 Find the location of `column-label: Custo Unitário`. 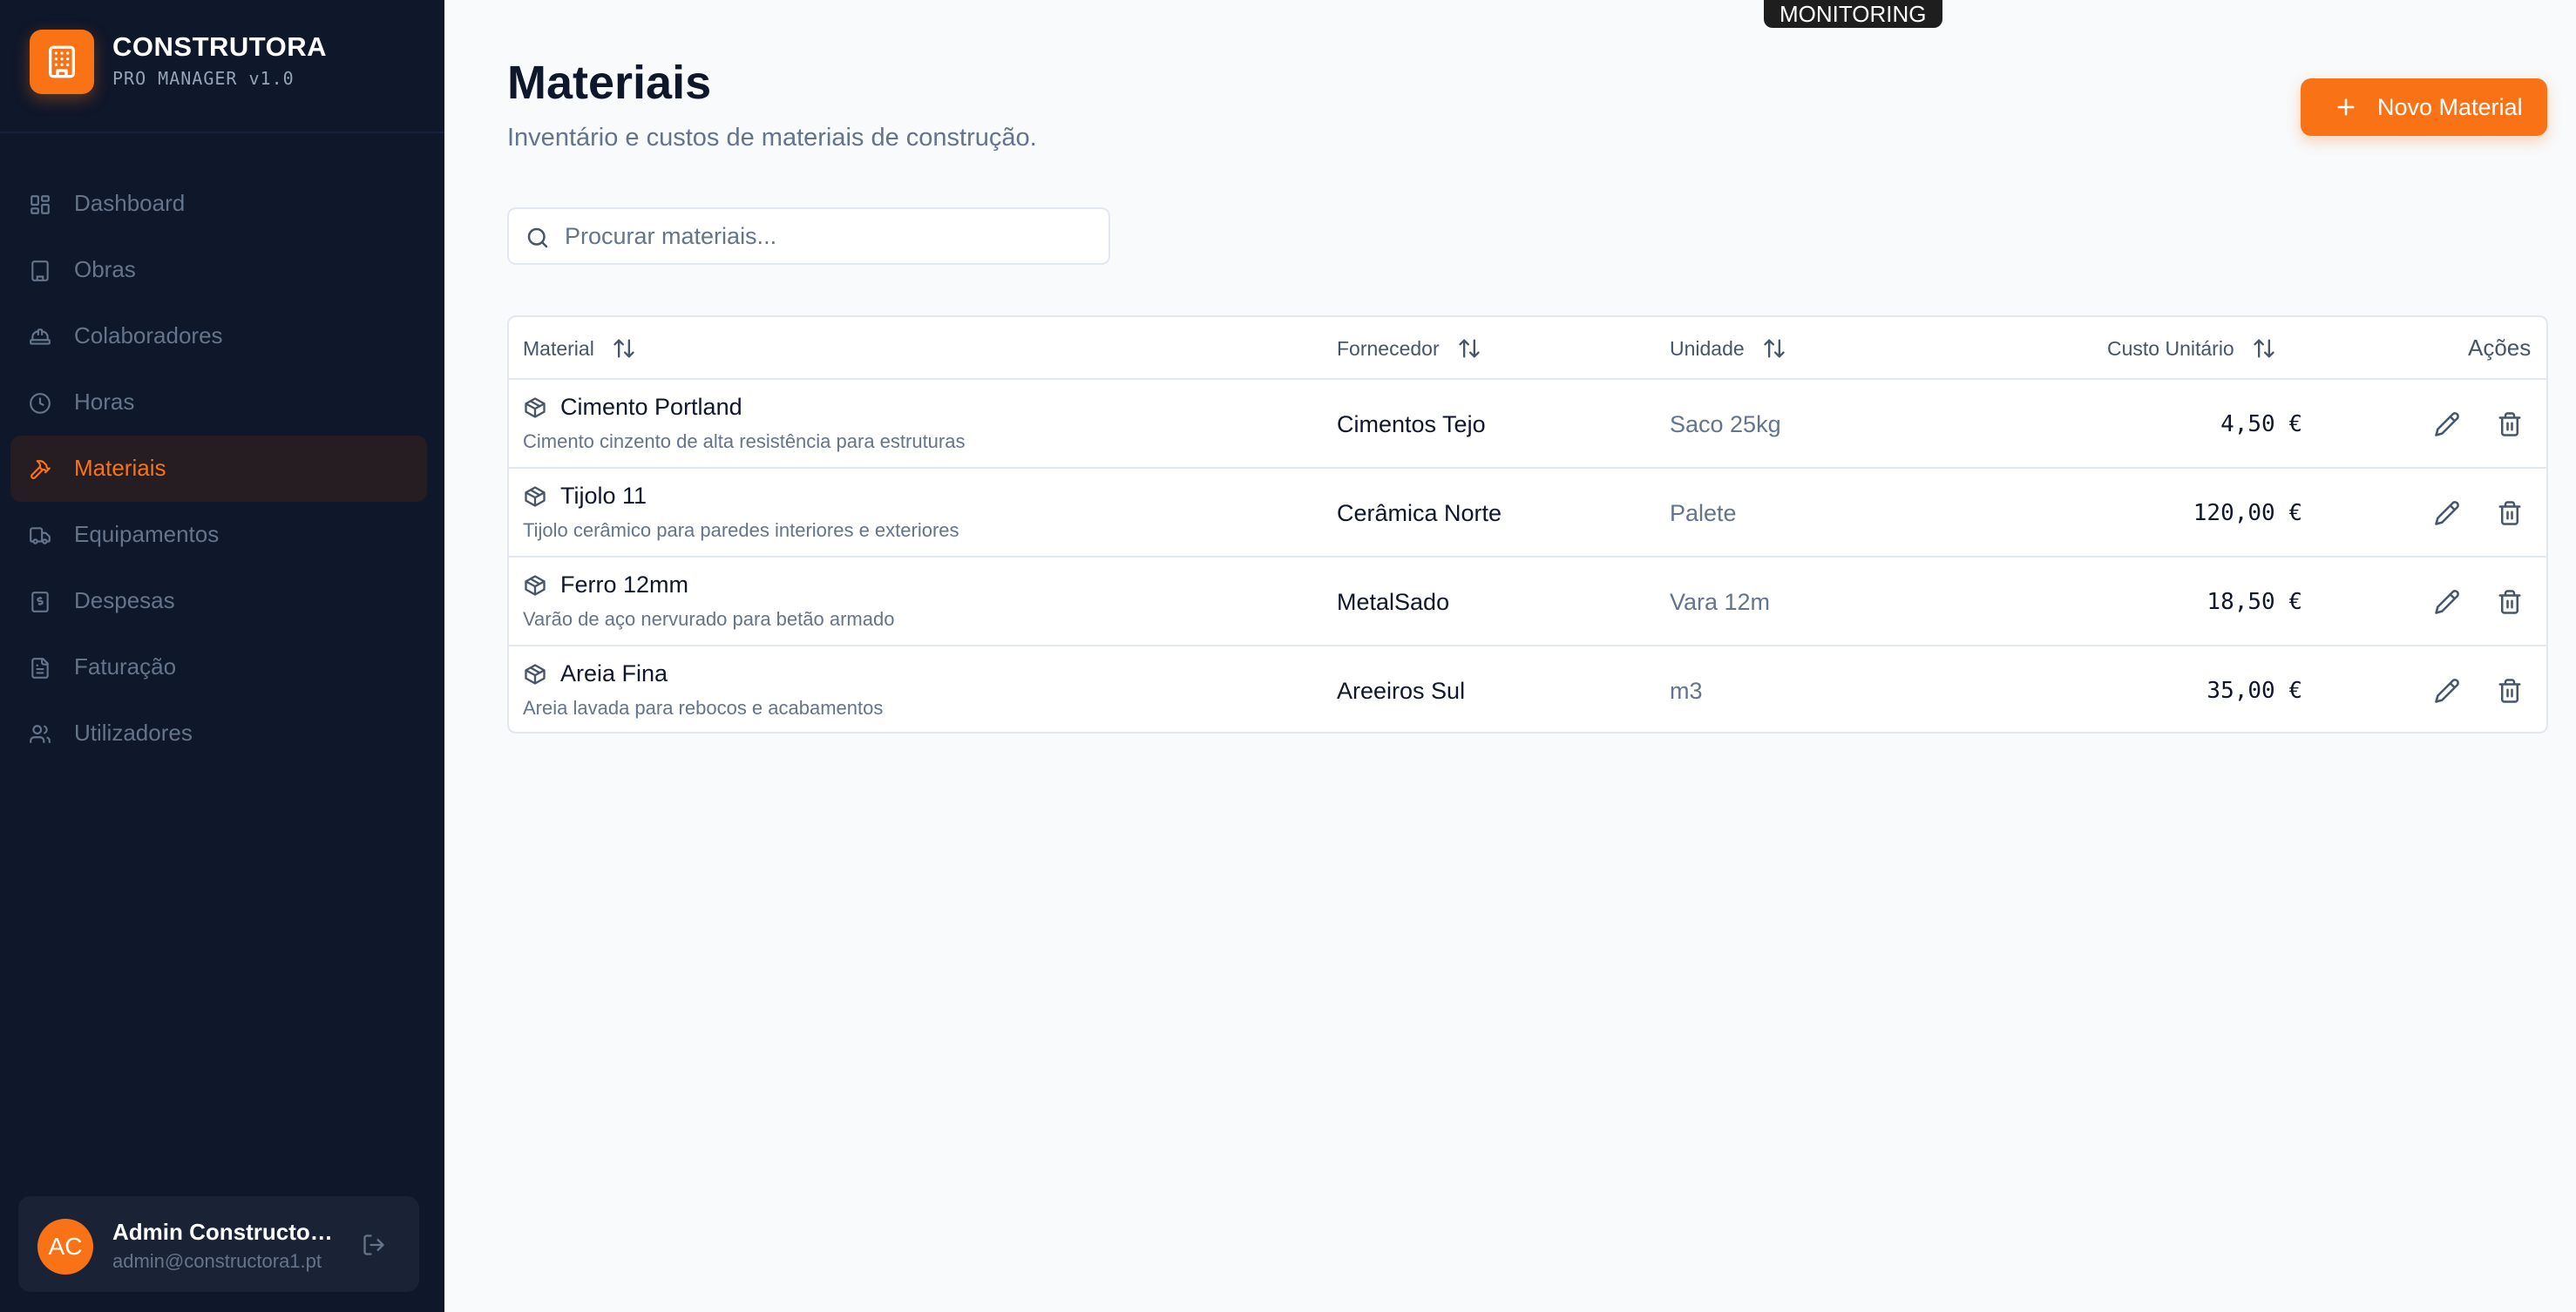

column-label: Custo Unitário is located at coordinates (2170, 348).